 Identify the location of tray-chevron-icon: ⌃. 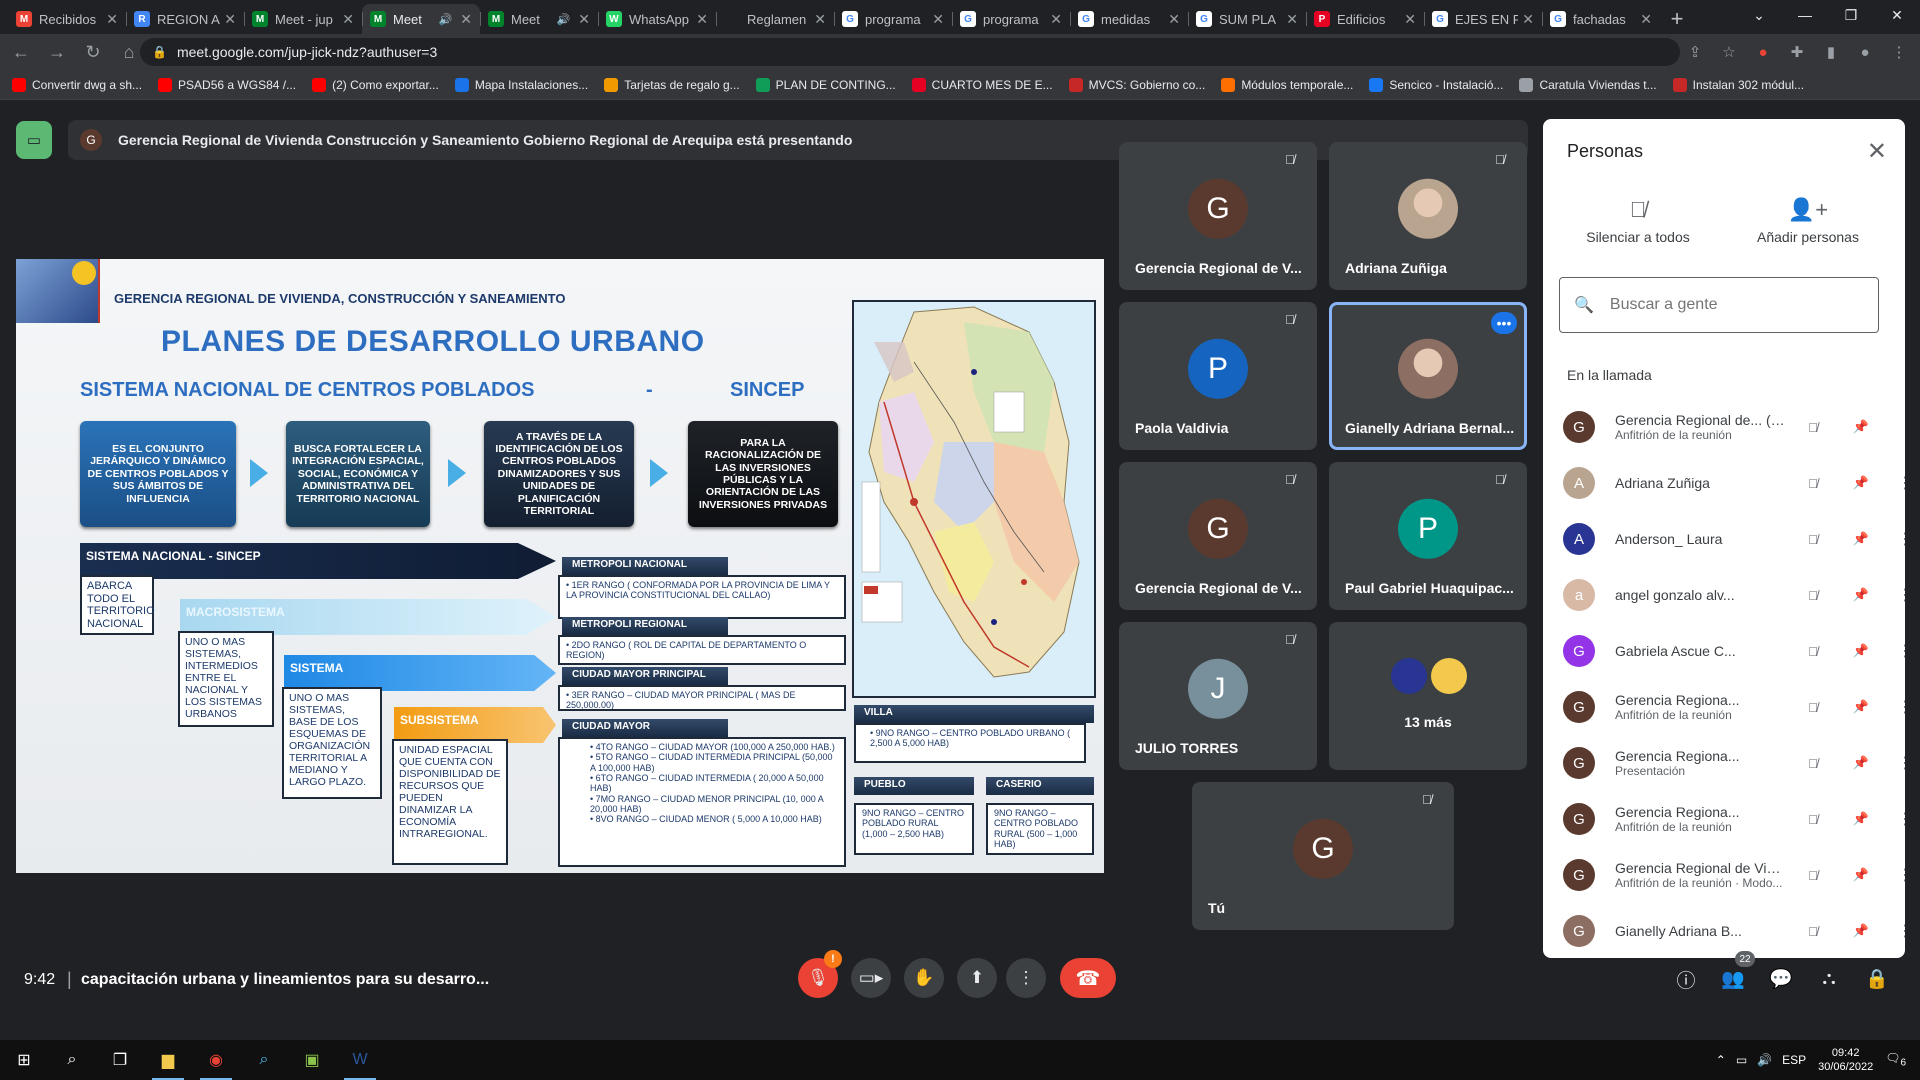
(1721, 1060).